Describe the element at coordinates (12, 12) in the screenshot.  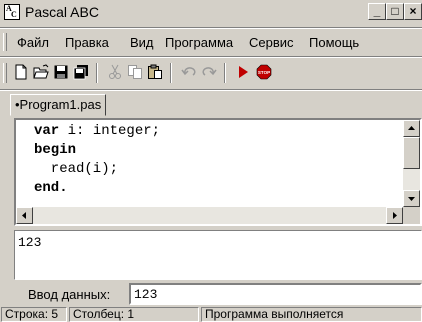
I see `app-icon: AC` at that location.